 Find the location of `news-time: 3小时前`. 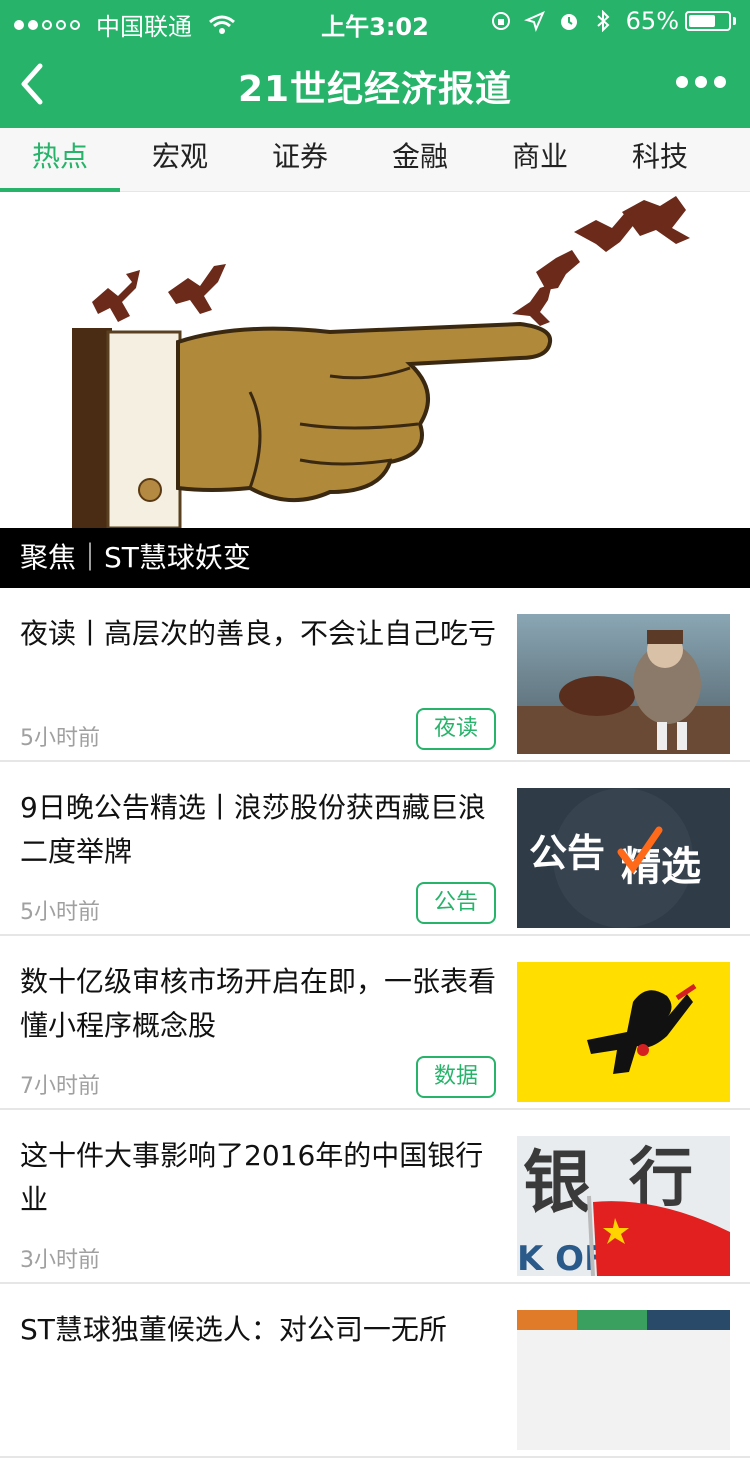

news-time: 3小时前 is located at coordinates (60, 1260).